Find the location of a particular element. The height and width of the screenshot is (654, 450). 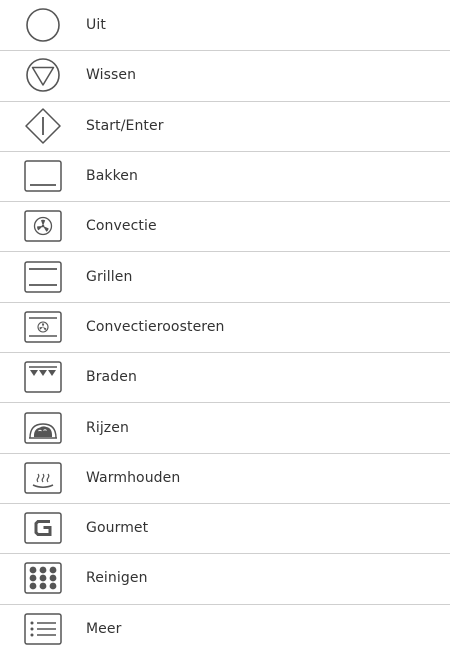

legend-label-keep-warm: Warmhouden is located at coordinates (133, 477).